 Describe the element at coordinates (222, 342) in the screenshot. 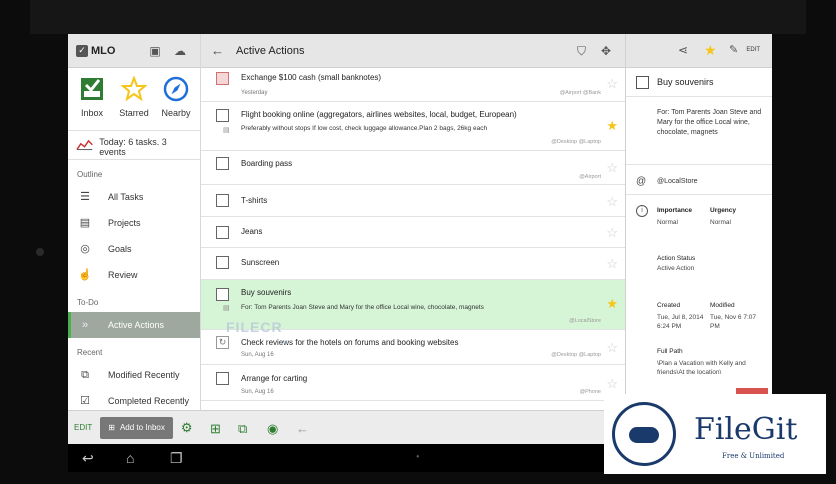

I see `repeat-checkbox-icon: ↻` at that location.